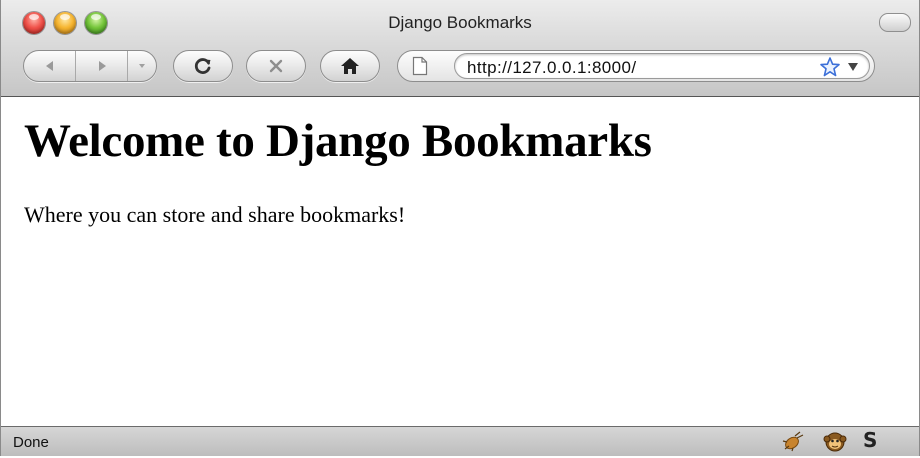  Describe the element at coordinates (853, 67) in the screenshot. I see `url-dropdown-icon` at that location.